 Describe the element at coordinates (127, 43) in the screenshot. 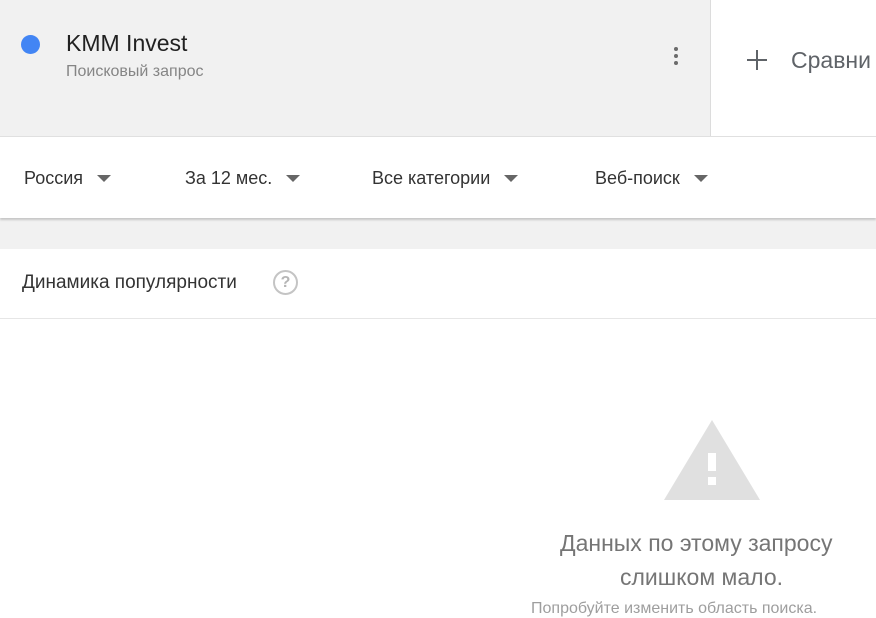

I see `search-term-title: KMM Invest` at that location.